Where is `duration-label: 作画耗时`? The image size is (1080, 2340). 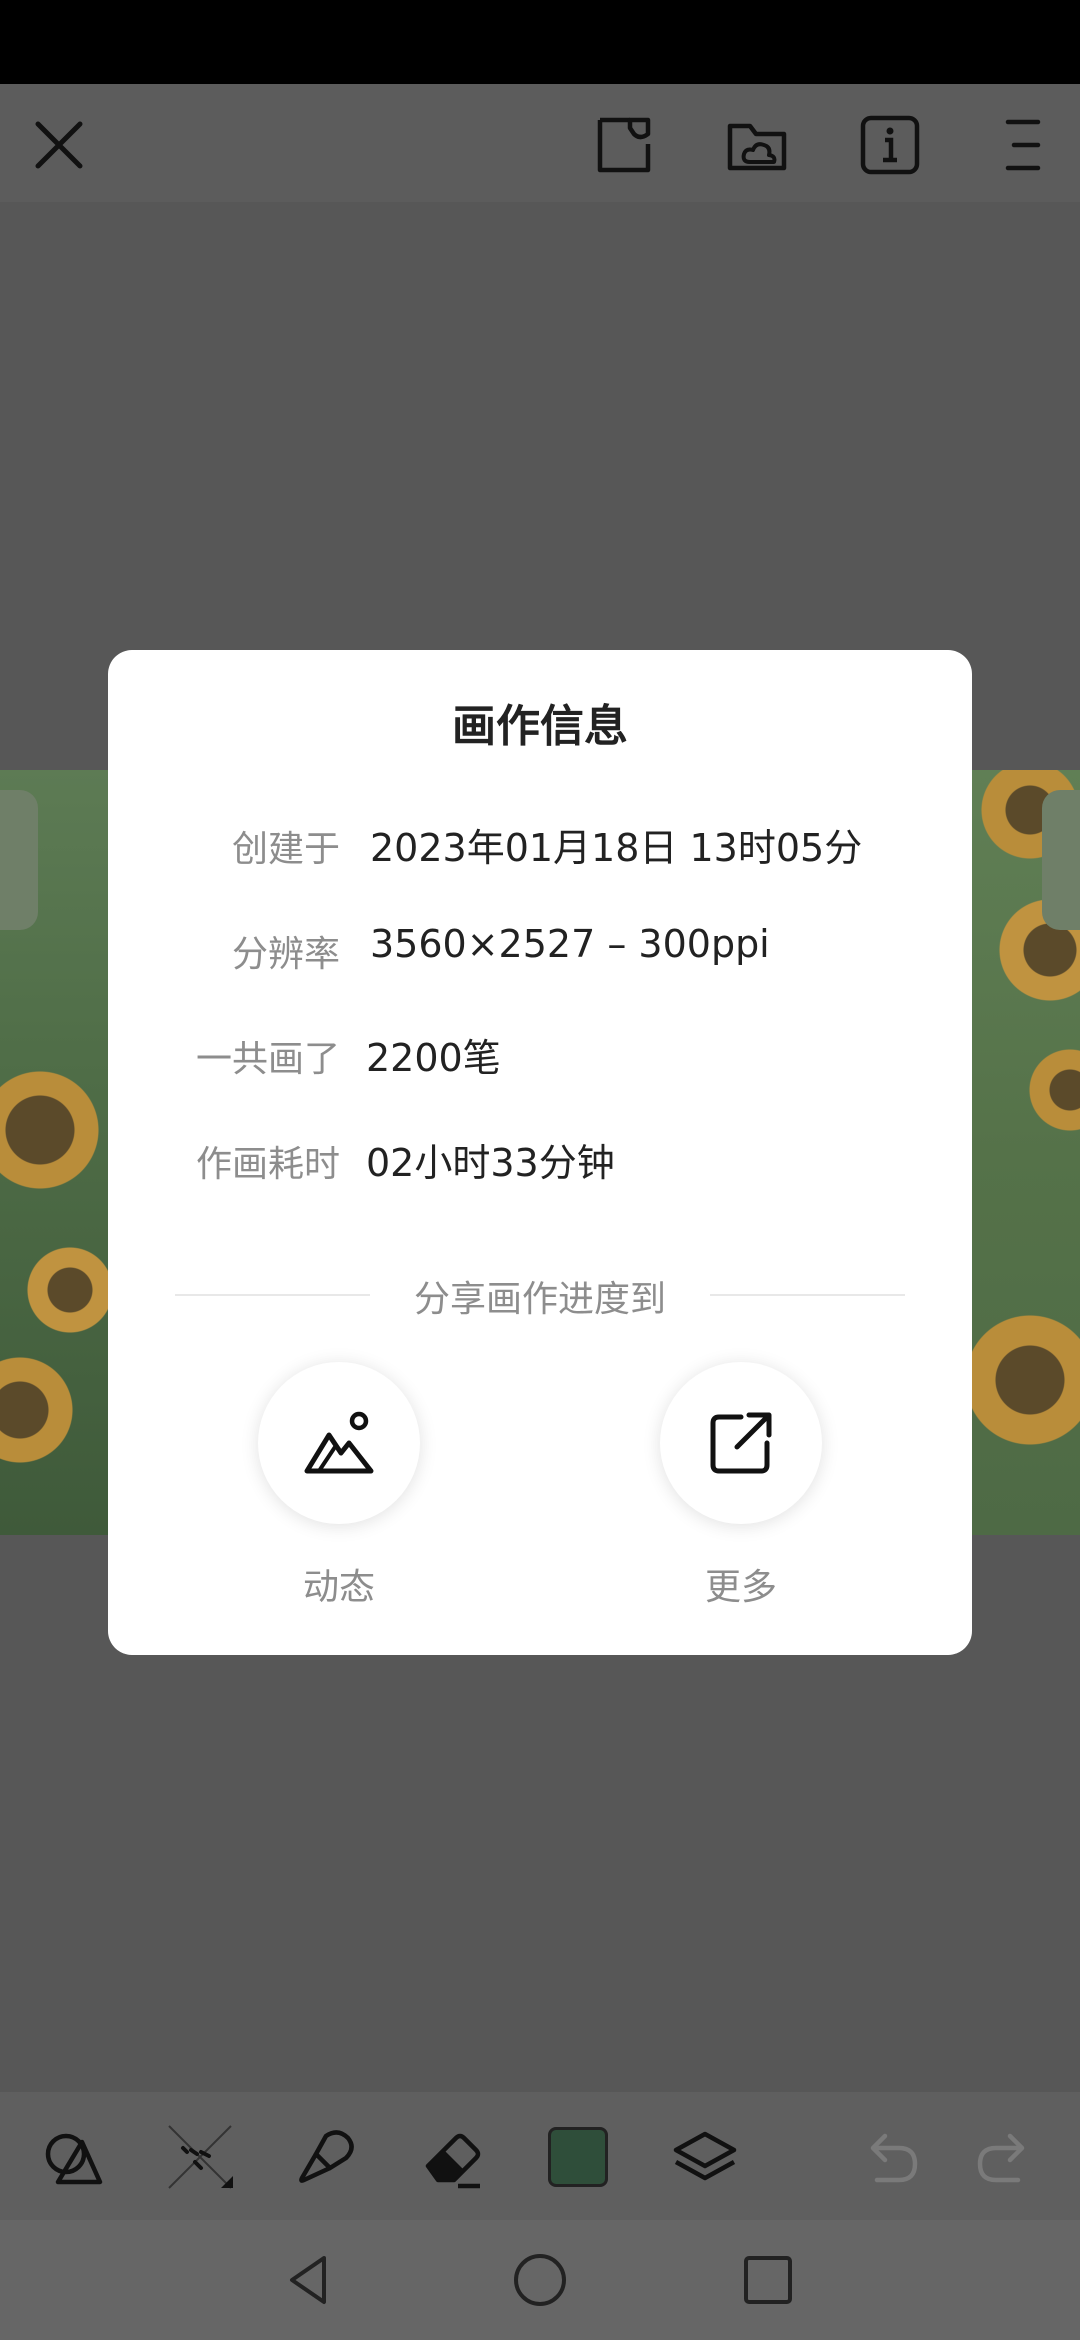 duration-label: 作画耗时 is located at coordinates (267, 1164).